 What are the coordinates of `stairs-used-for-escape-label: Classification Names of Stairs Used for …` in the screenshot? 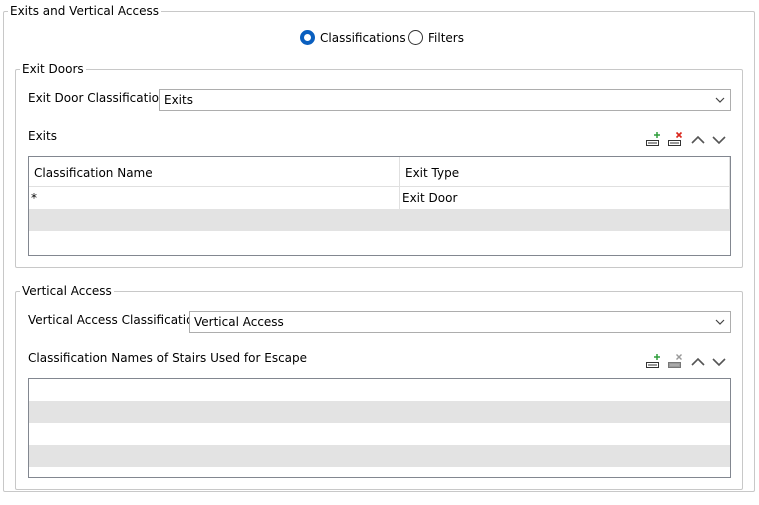 It's located at (168, 358).